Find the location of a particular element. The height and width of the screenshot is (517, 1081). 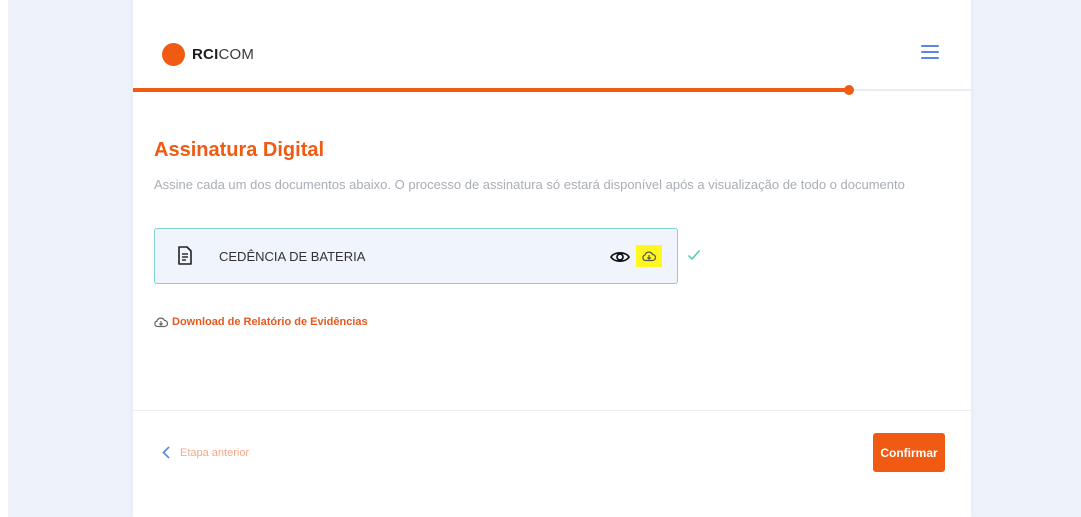

document-name: CEDÊNCIA DE BATERIA is located at coordinates (292, 256).